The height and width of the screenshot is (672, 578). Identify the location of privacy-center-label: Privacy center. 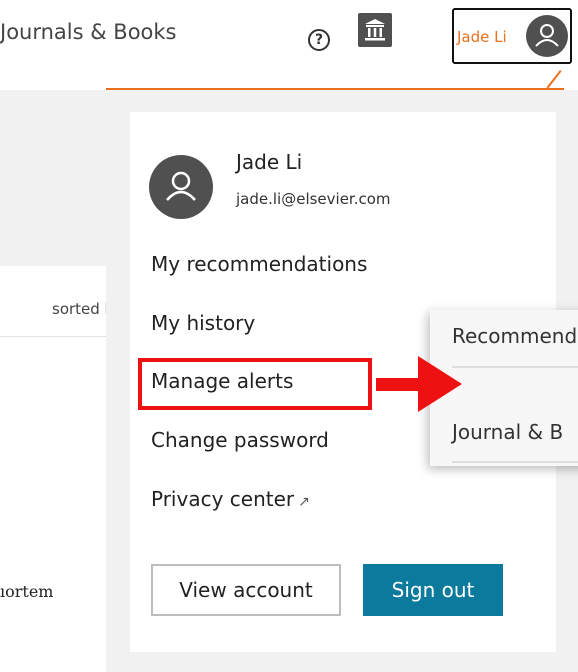
(223, 499).